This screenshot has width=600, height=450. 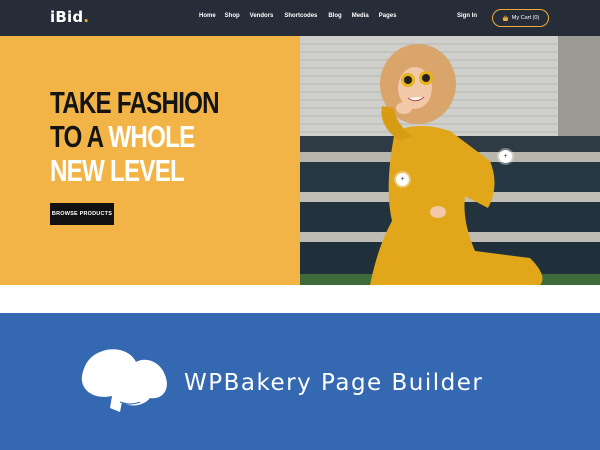 I want to click on cart-label: My Cart (0), so click(x=525, y=18).